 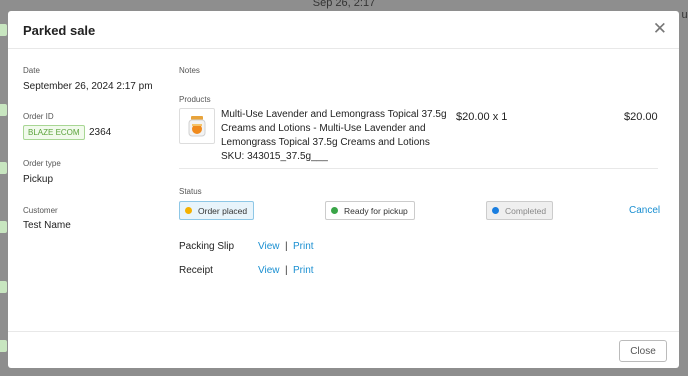 What do you see at coordinates (88, 86) in the screenshot?
I see `date-value: September 26, 2024 2:17 pm` at bounding box center [88, 86].